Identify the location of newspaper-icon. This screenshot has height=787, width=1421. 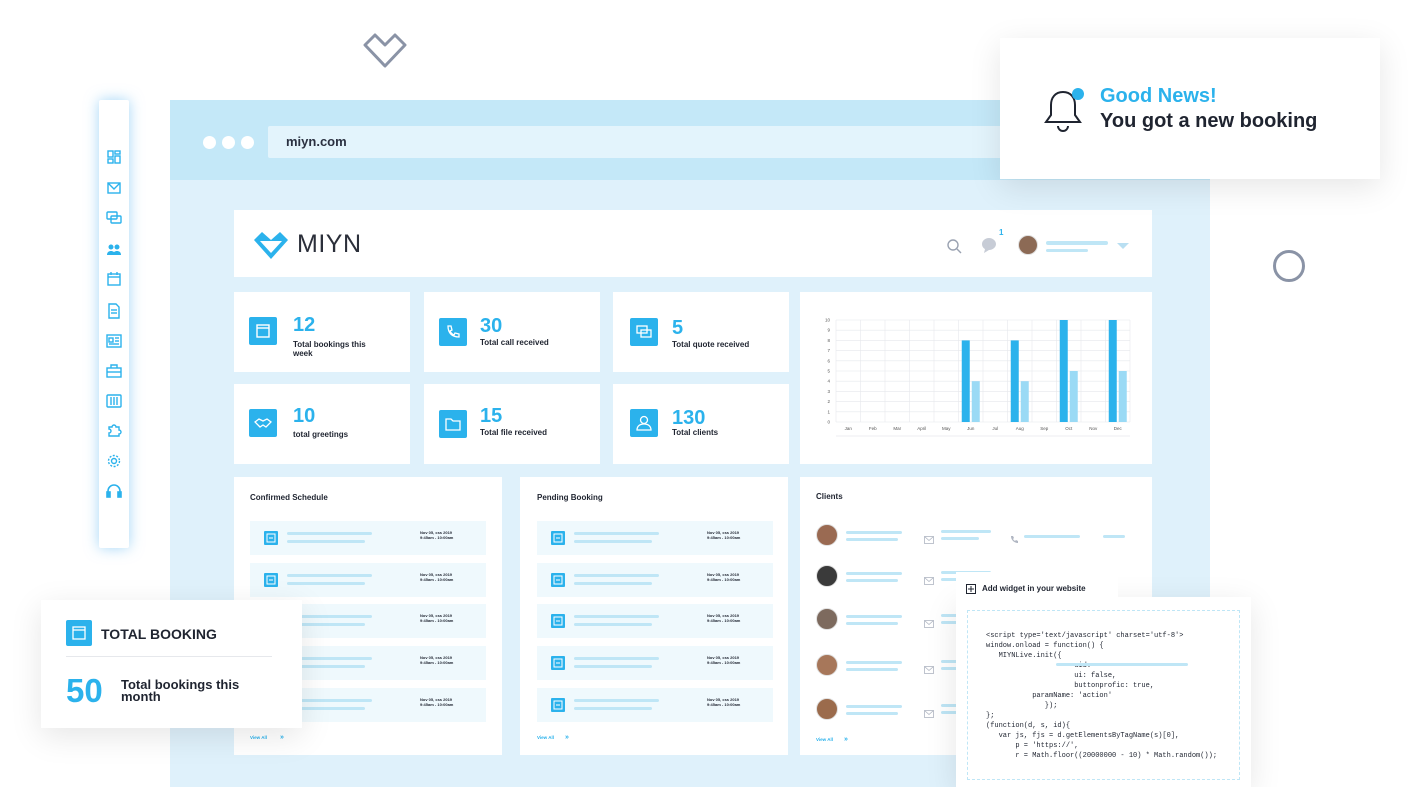
(114, 341).